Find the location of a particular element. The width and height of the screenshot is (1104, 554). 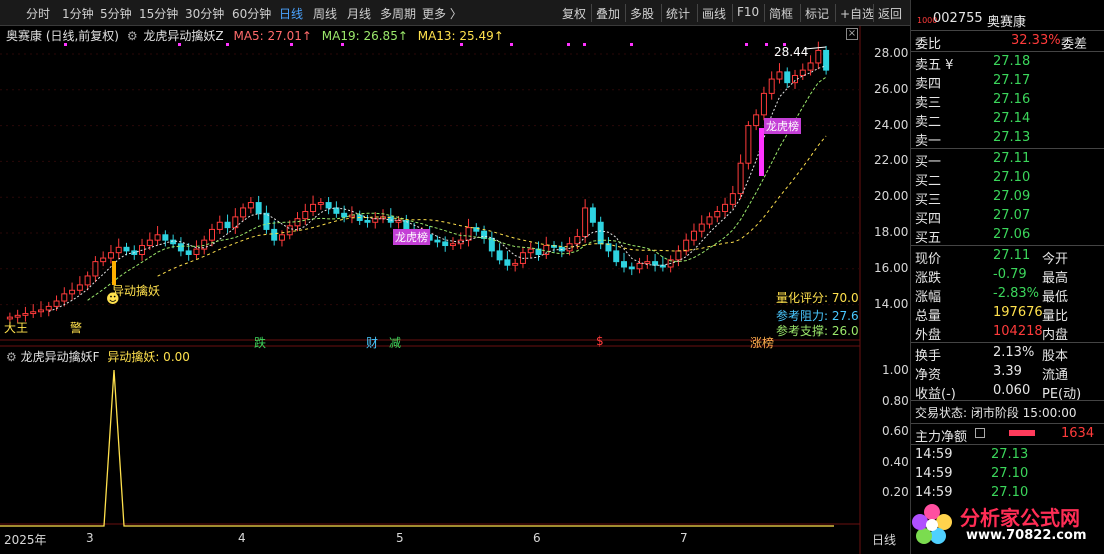

ask-price: 27.17 is located at coordinates (1012, 80).